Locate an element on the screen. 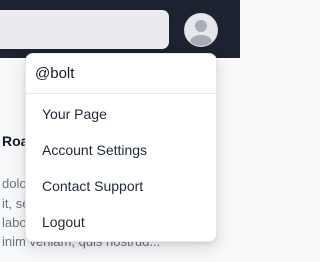  user-avatar-icon is located at coordinates (201, 33).